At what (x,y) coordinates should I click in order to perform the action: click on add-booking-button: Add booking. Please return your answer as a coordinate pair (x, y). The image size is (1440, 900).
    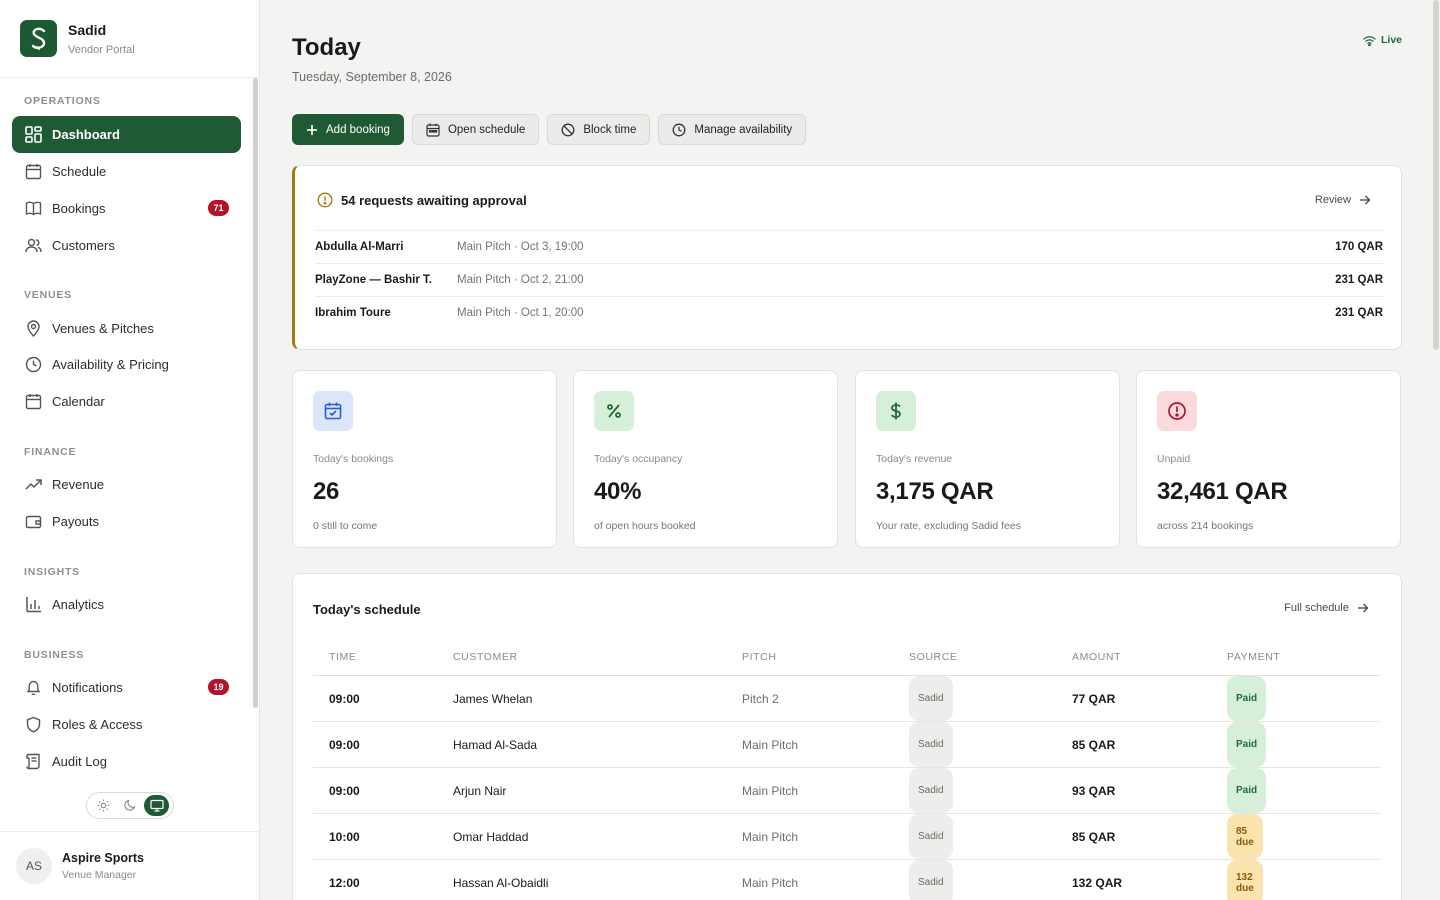
    Looking at the image, I should click on (348, 129).